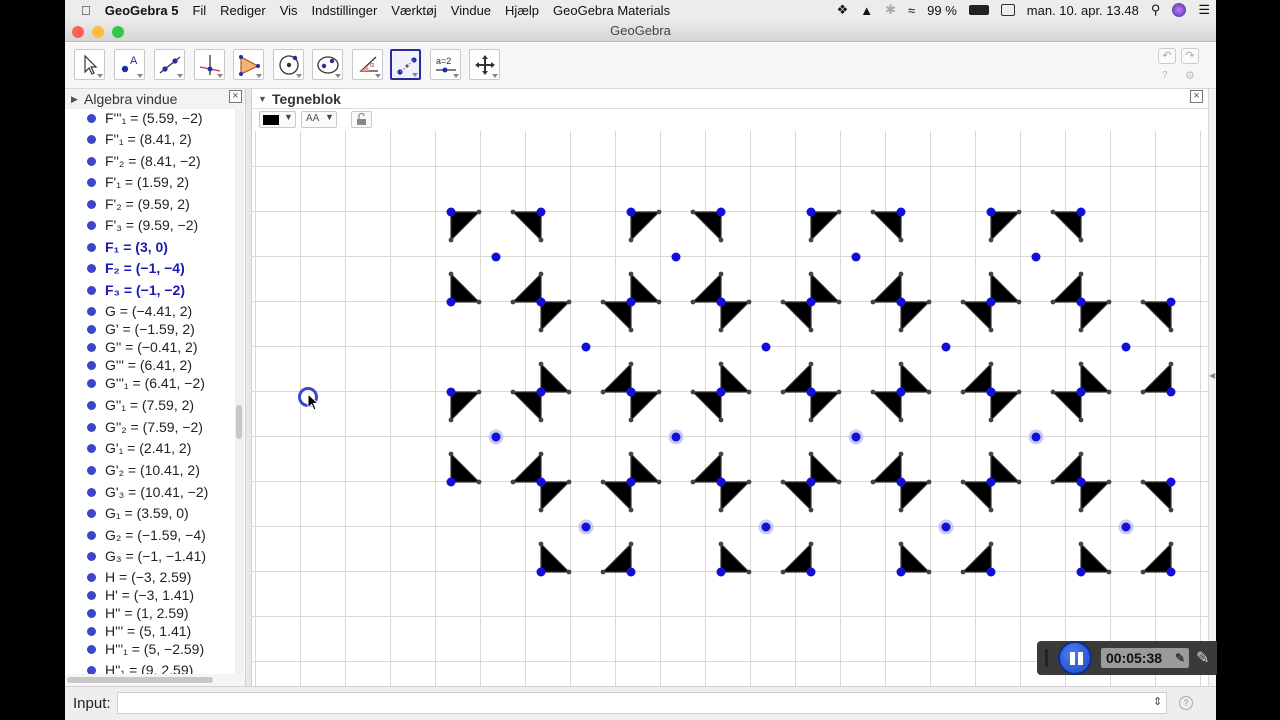 The width and height of the screenshot is (1280, 720). What do you see at coordinates (327, 64) in the screenshot?
I see `ellipse-tool-button` at bounding box center [327, 64].